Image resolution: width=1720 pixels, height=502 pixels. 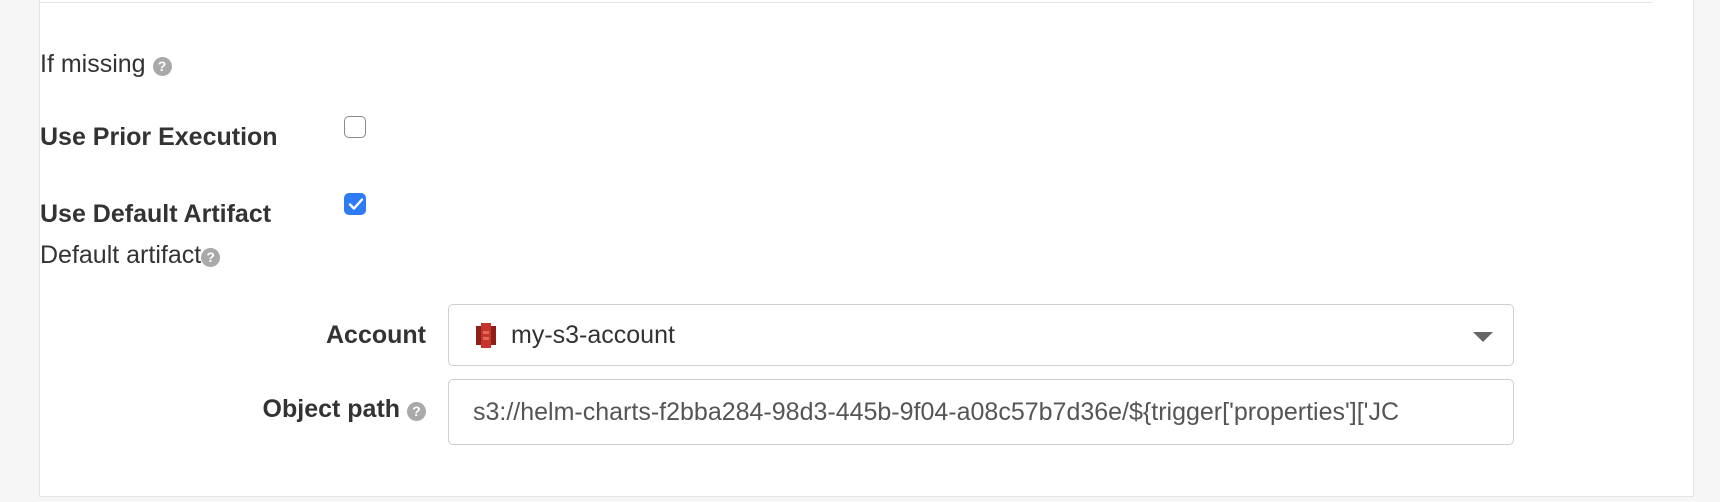 What do you see at coordinates (121, 255) in the screenshot?
I see `default-artifact-label: Default artifact` at bounding box center [121, 255].